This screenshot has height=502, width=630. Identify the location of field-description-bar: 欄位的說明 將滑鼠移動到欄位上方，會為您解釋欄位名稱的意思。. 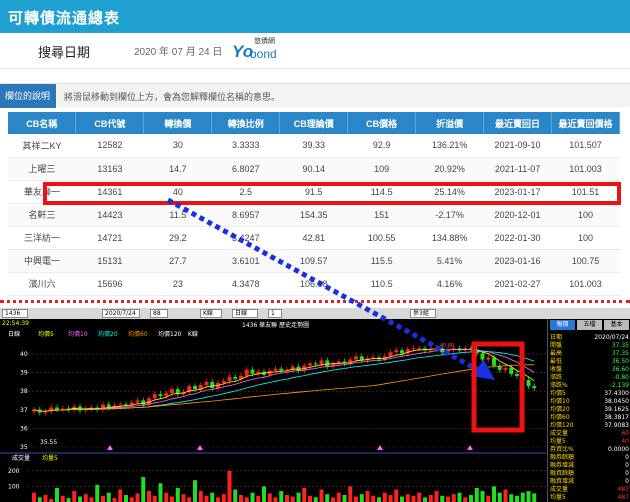
(315, 95).